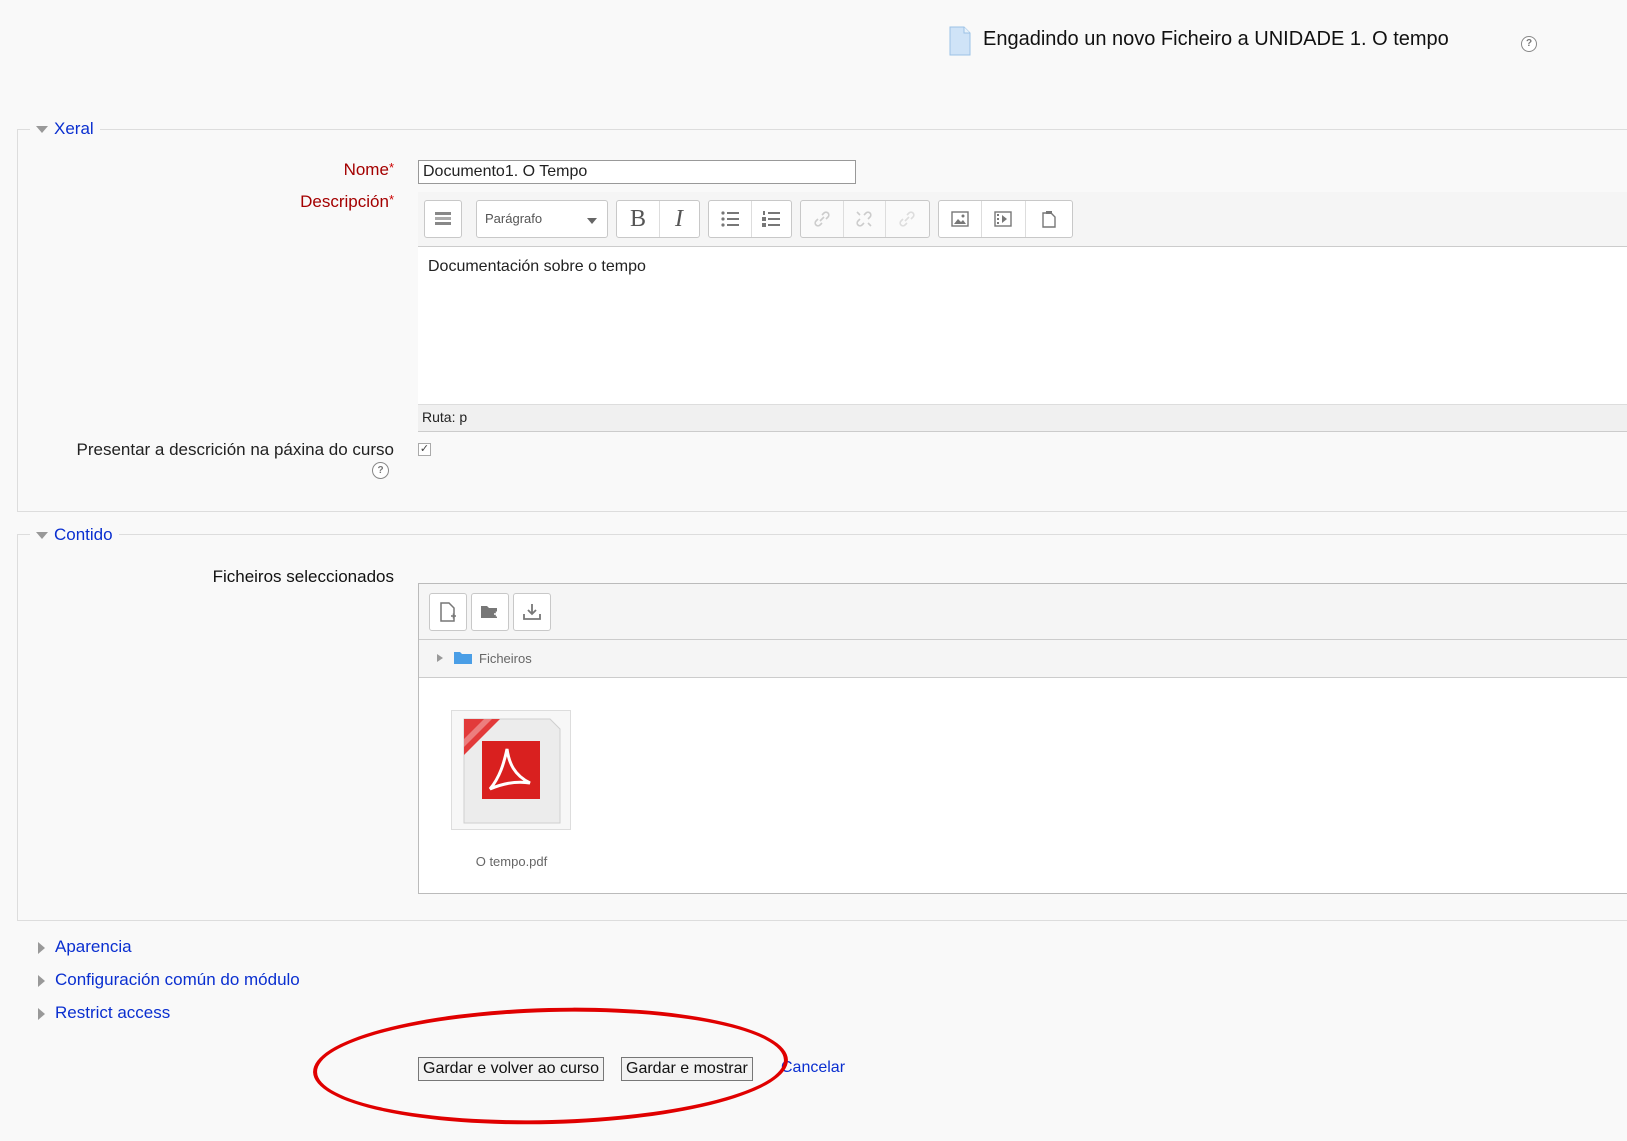 The height and width of the screenshot is (1141, 1627). I want to click on editor-toolbar: Parágrafo B I, so click(1022, 219).